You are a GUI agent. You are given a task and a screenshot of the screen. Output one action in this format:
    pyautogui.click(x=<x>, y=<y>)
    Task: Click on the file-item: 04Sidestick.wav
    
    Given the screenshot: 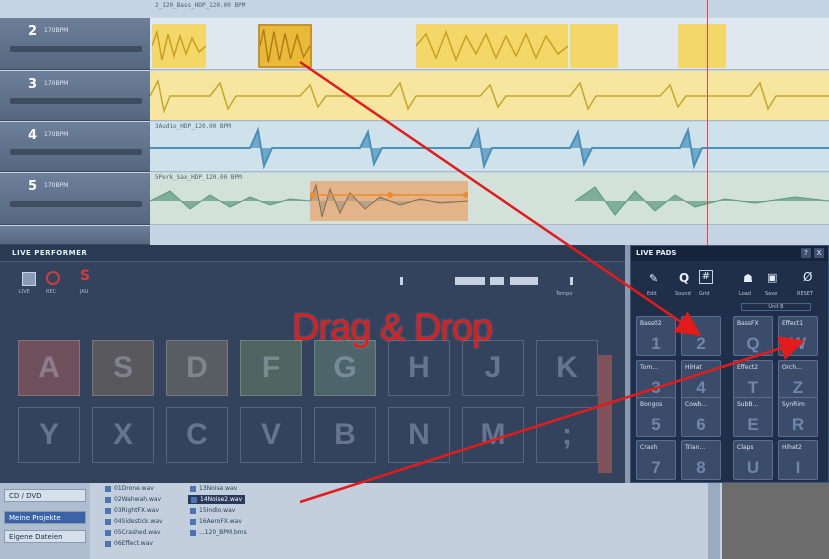 What is the action you would take?
    pyautogui.click(x=134, y=521)
    